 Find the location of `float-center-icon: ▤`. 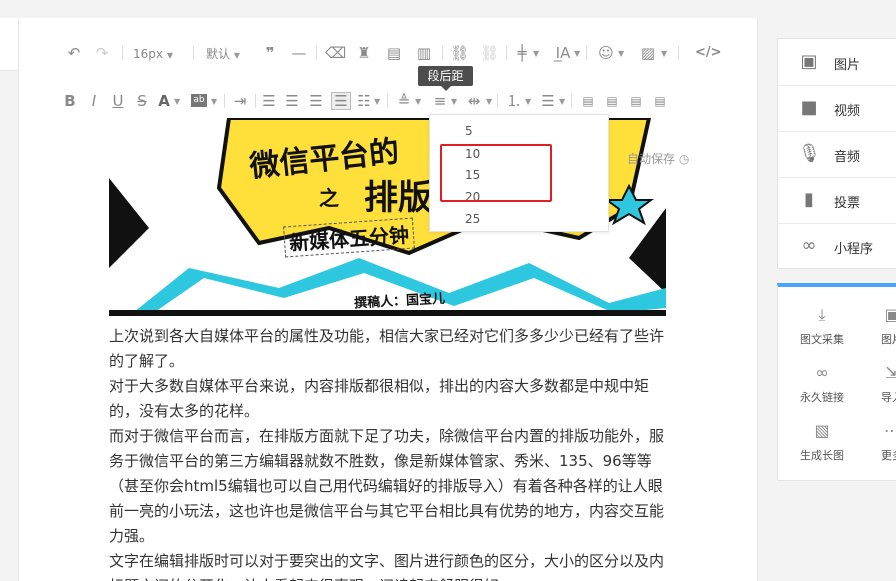

float-center-icon: ▤ is located at coordinates (660, 101).